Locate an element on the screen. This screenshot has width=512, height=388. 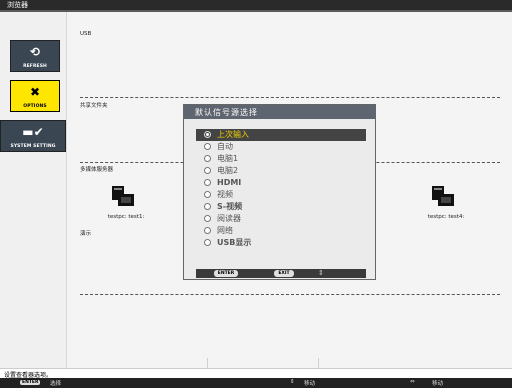
system-setting-label: SYSTEM SETTING is located at coordinates (33, 146).